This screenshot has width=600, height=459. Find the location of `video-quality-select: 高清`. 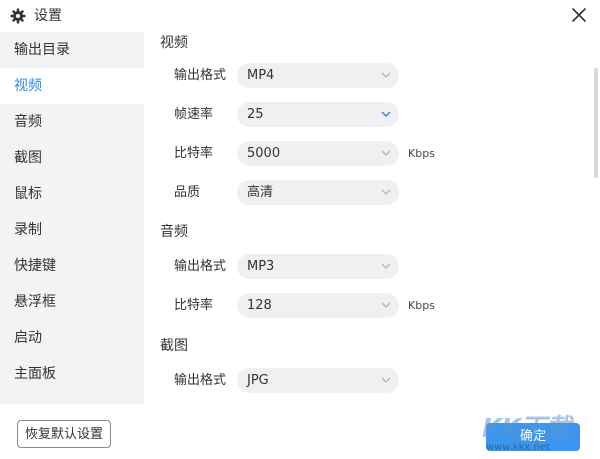

video-quality-select: 高清 is located at coordinates (318, 192).